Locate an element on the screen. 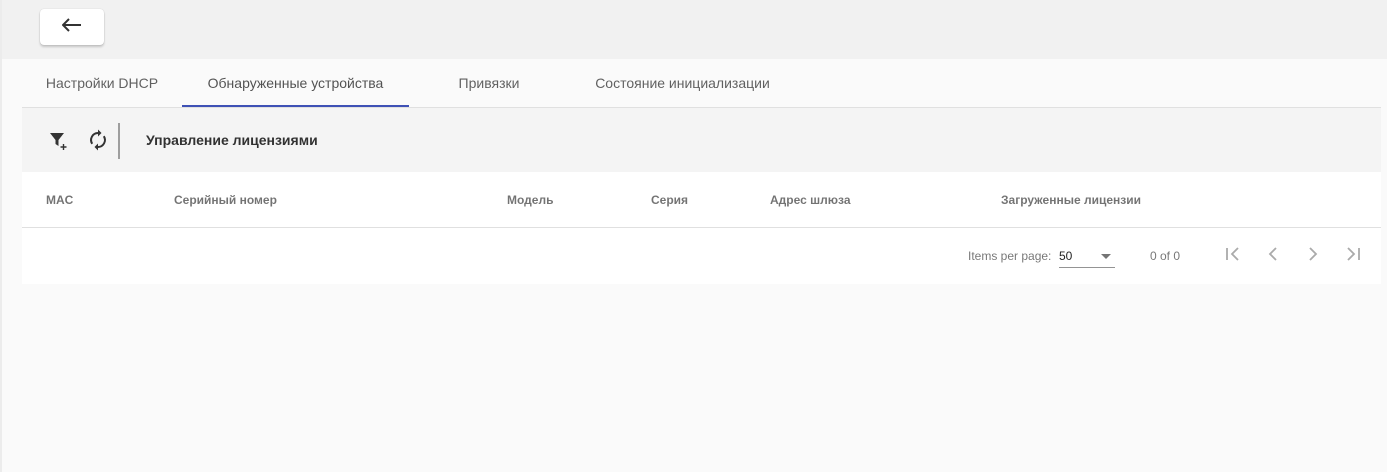 The width and height of the screenshot is (1387, 472). chevron-left-icon is located at coordinates (1273, 256).